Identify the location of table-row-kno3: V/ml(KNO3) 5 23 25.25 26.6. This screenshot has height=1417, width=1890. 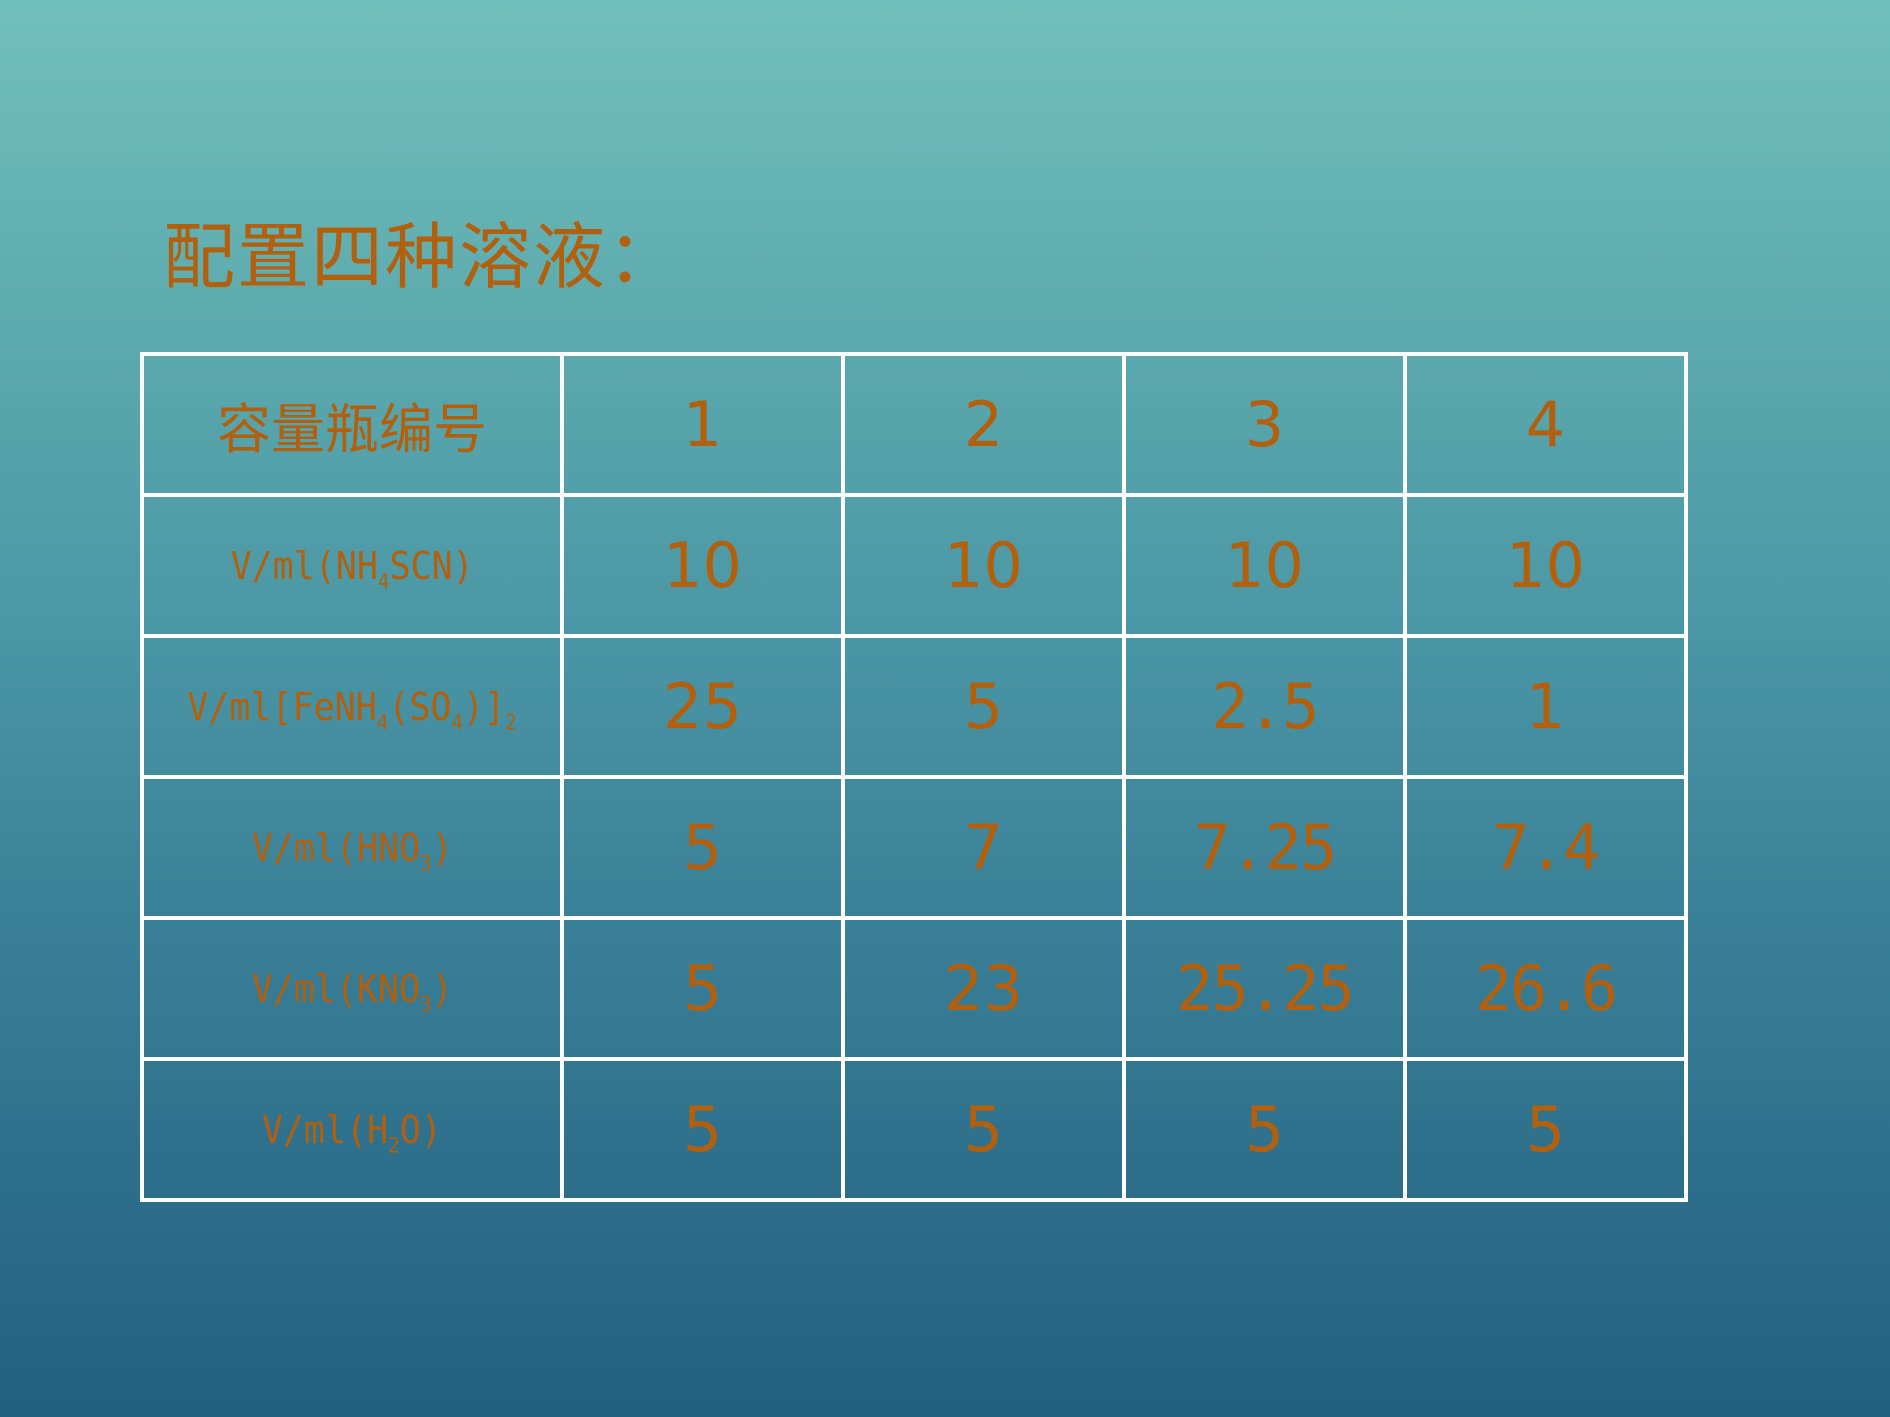
(914, 988).